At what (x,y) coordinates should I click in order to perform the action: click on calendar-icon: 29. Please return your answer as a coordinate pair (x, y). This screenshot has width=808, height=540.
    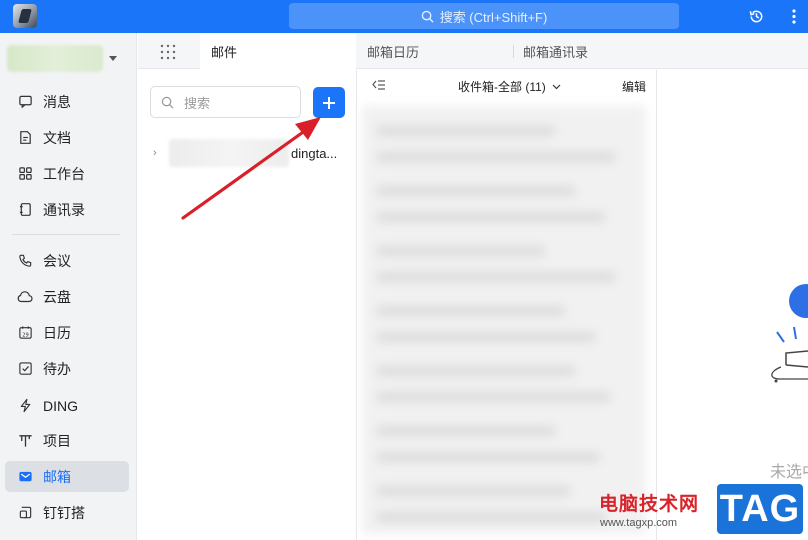
    Looking at the image, I should click on (25, 333).